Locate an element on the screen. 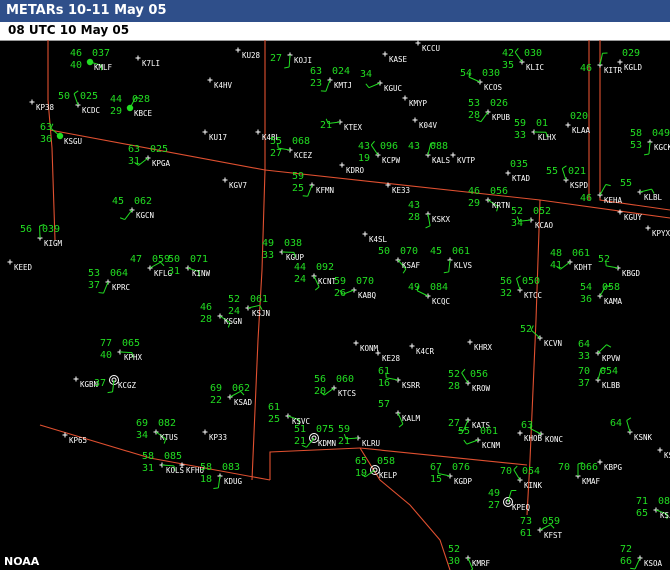 This screenshot has width=670, height=570. station-kcgz: 37 KCGZ is located at coordinates (115, 384).